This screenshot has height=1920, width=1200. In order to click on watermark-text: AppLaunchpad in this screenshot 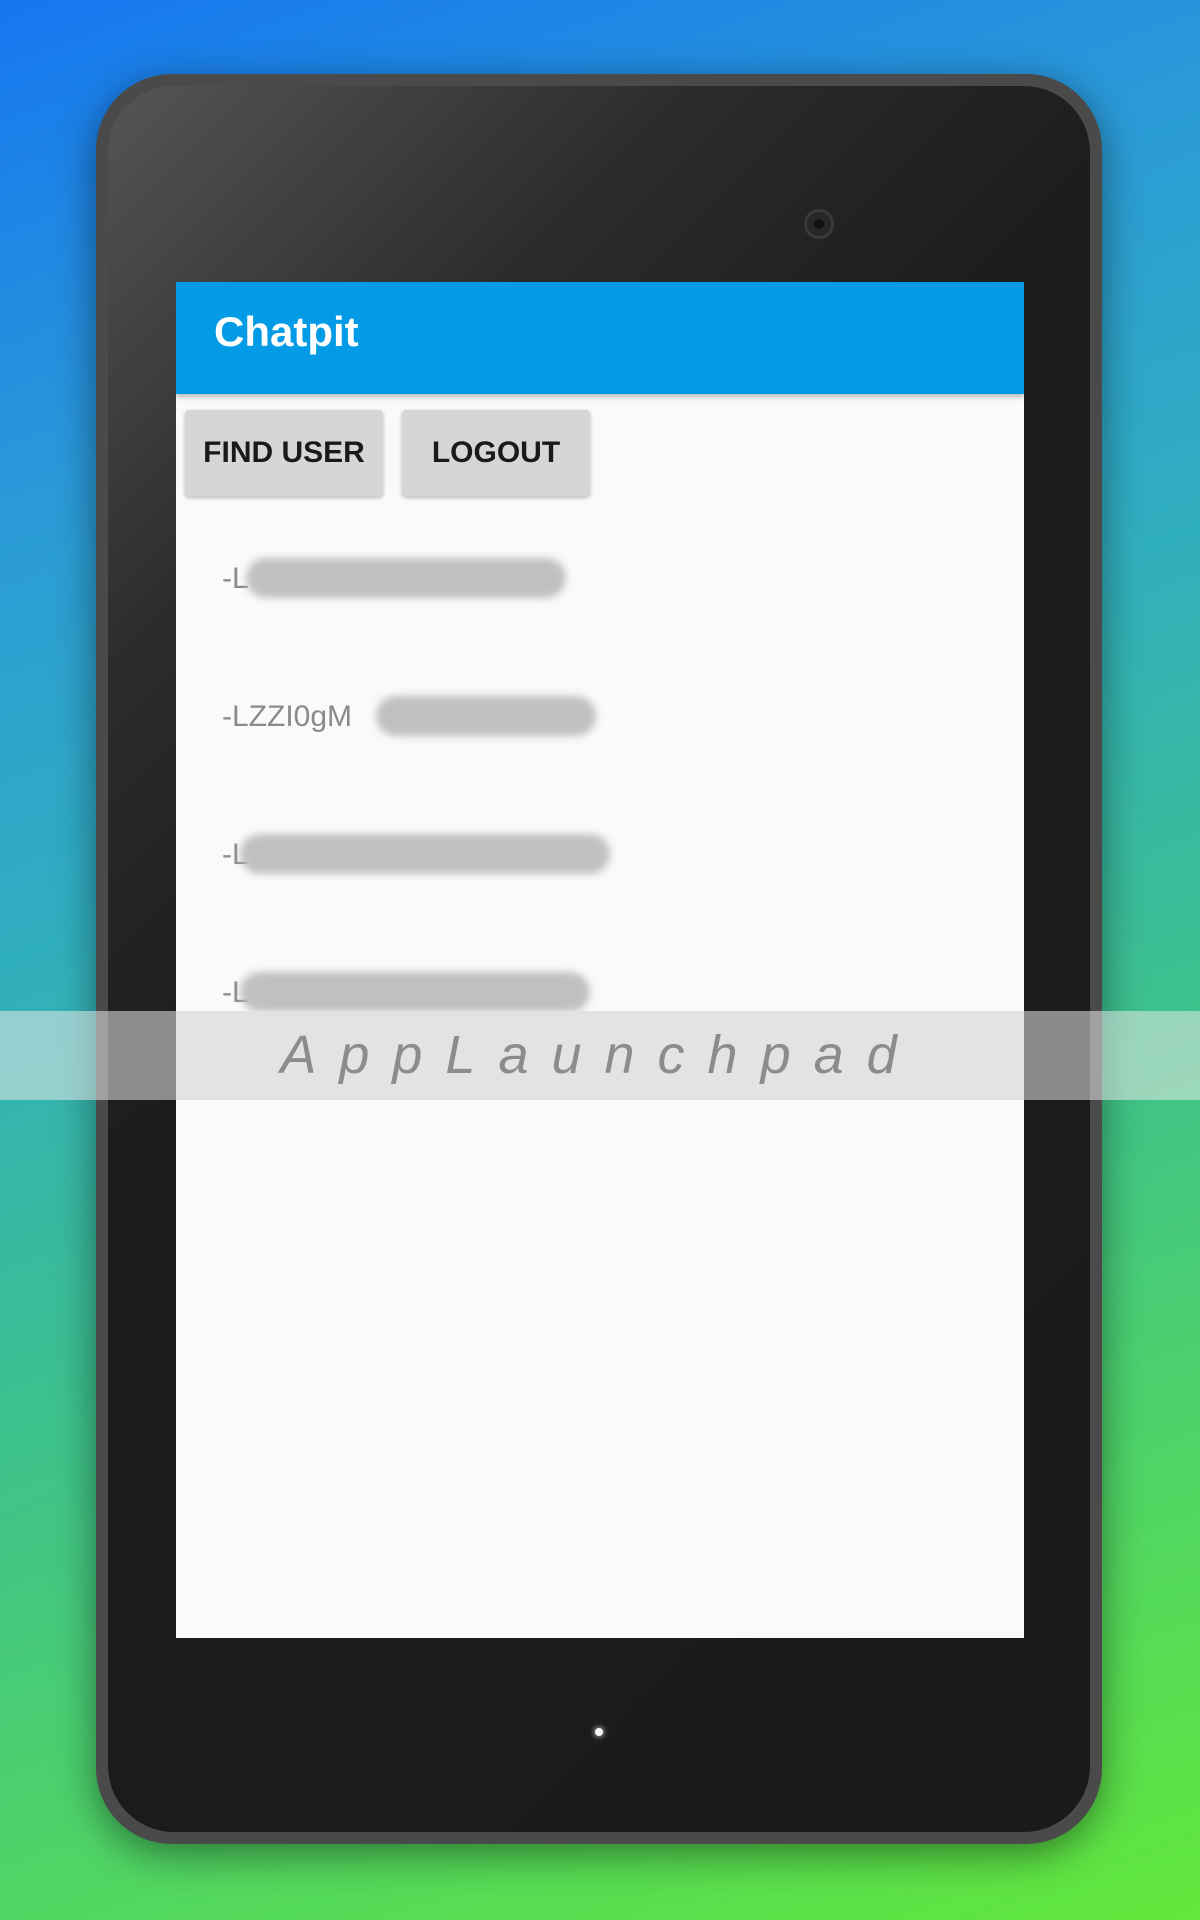, I will do `click(600, 1055)`.